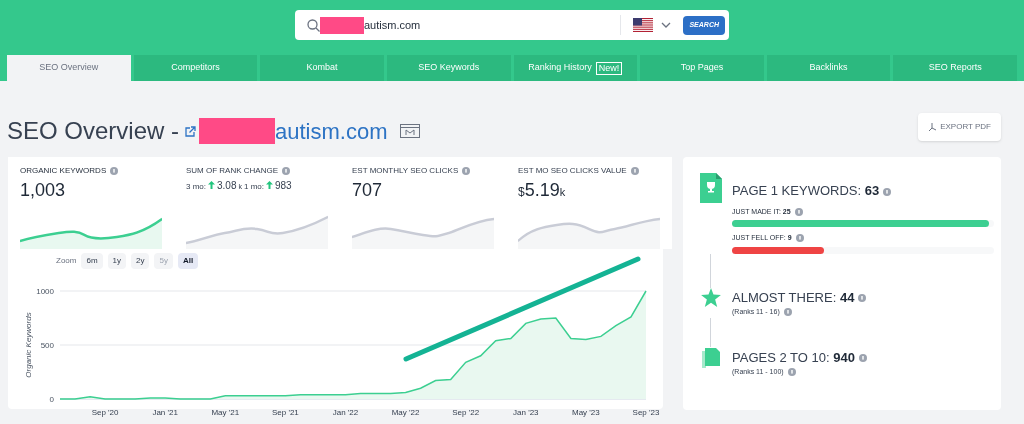 The image size is (1024, 424). Describe the element at coordinates (449, 68) in the screenshot. I see `tab-label: SEO Keywords` at that location.